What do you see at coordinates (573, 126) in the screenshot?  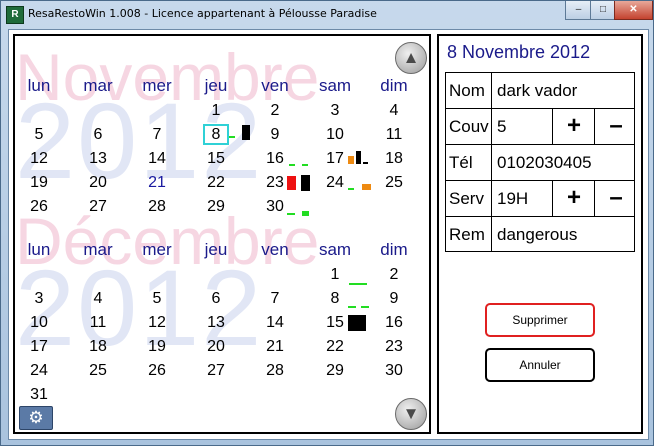 I see `covers-plus-button: +` at bounding box center [573, 126].